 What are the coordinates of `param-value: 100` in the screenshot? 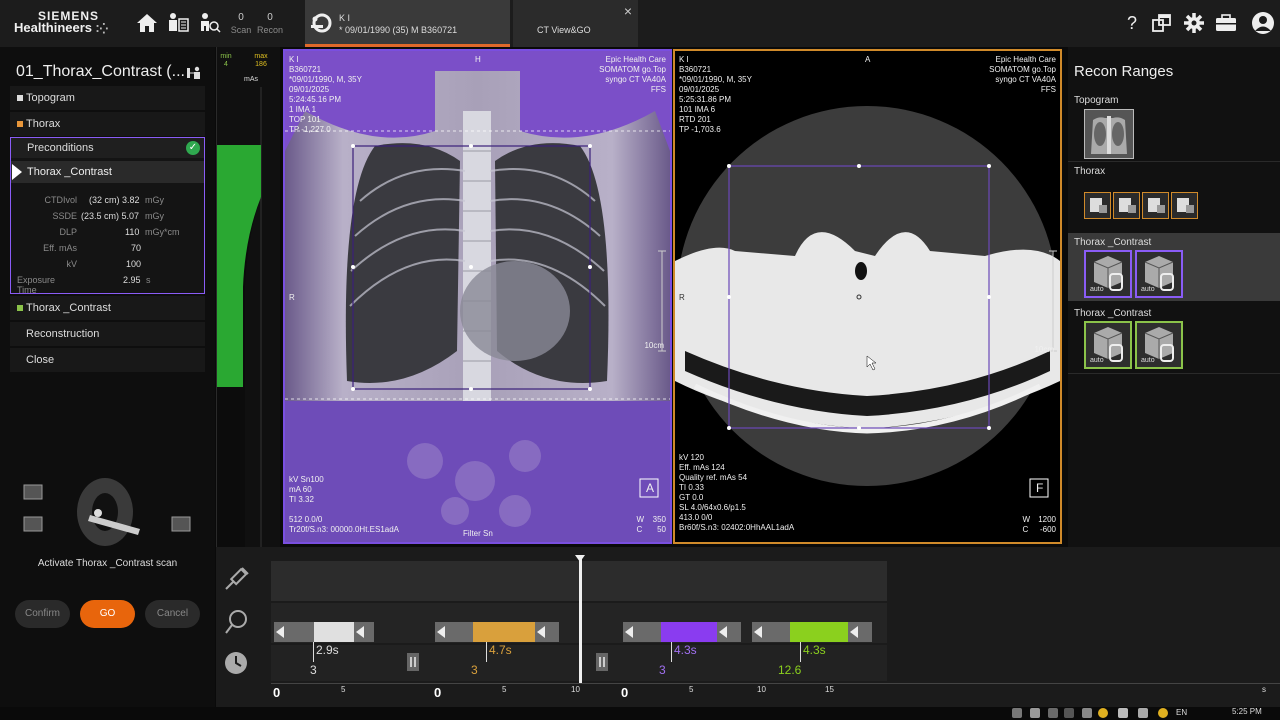 It's located at (134, 264).